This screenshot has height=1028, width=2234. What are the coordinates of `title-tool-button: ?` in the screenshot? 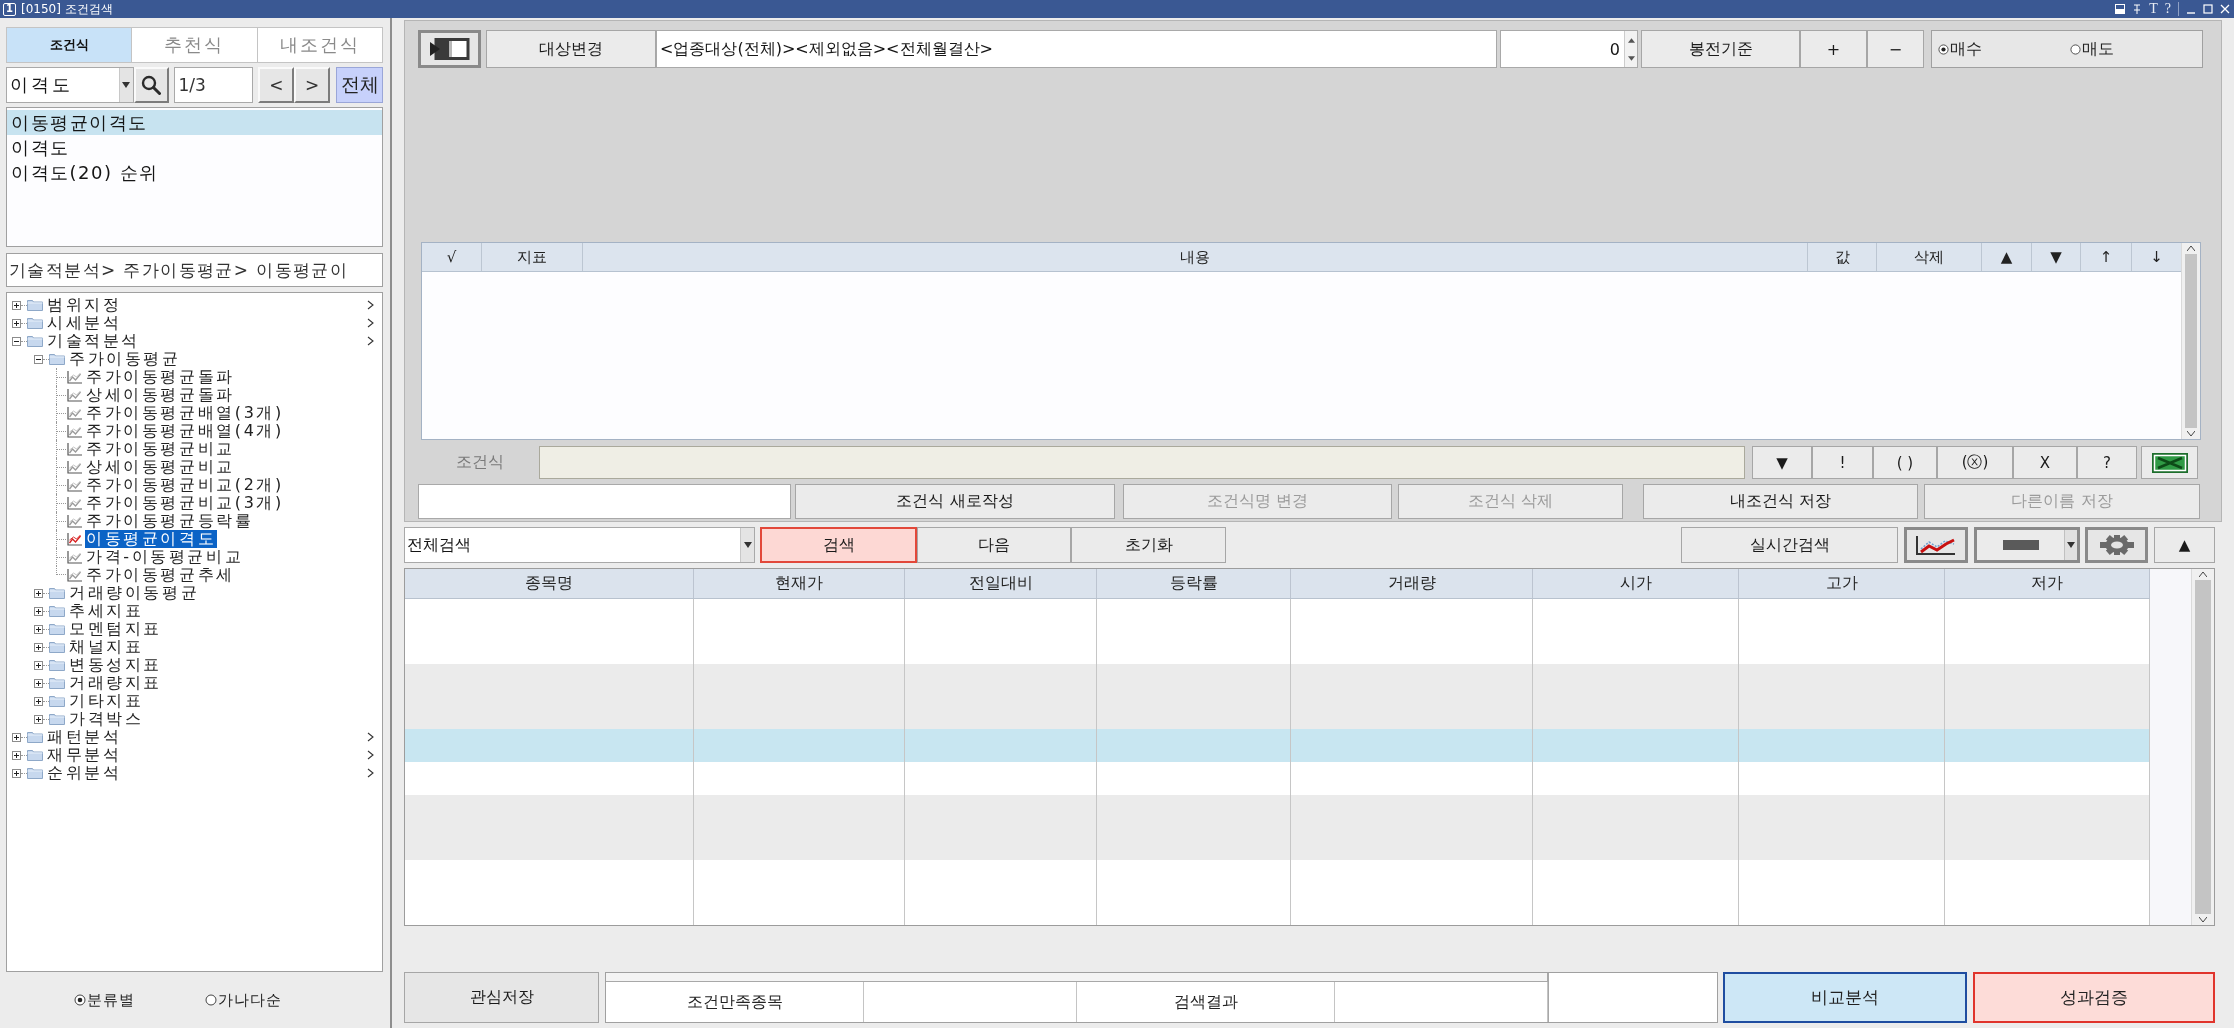 It's located at (2167, 9).